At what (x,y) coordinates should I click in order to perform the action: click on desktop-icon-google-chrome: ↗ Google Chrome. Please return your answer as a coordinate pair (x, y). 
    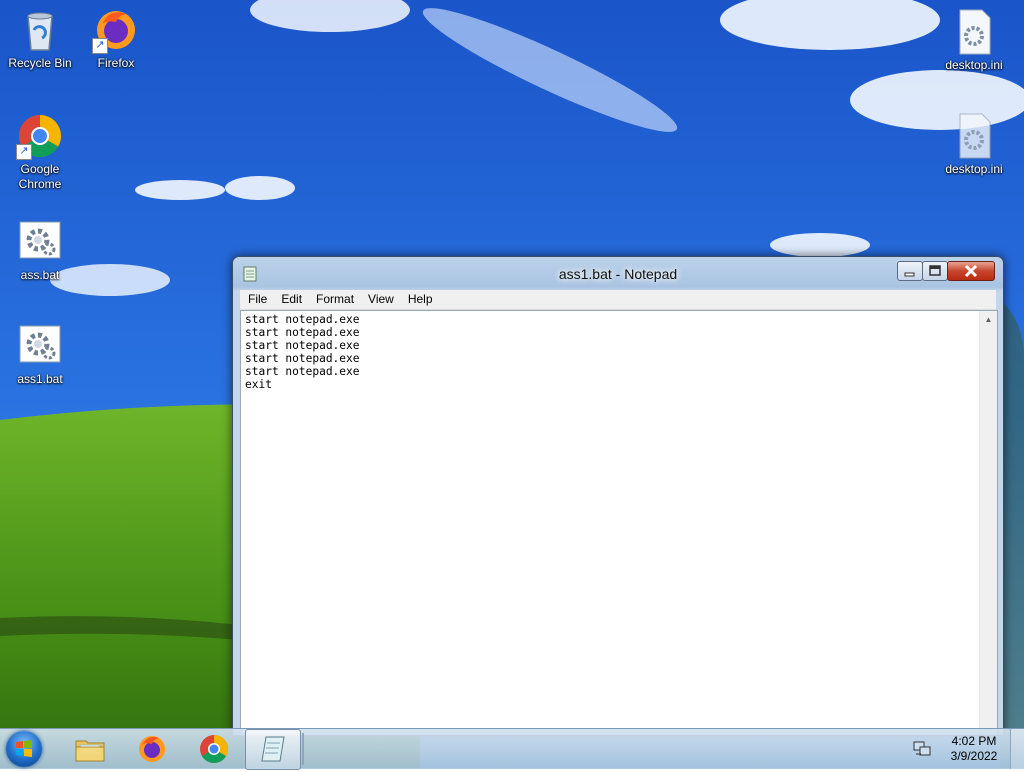
    Looking at the image, I should click on (40, 152).